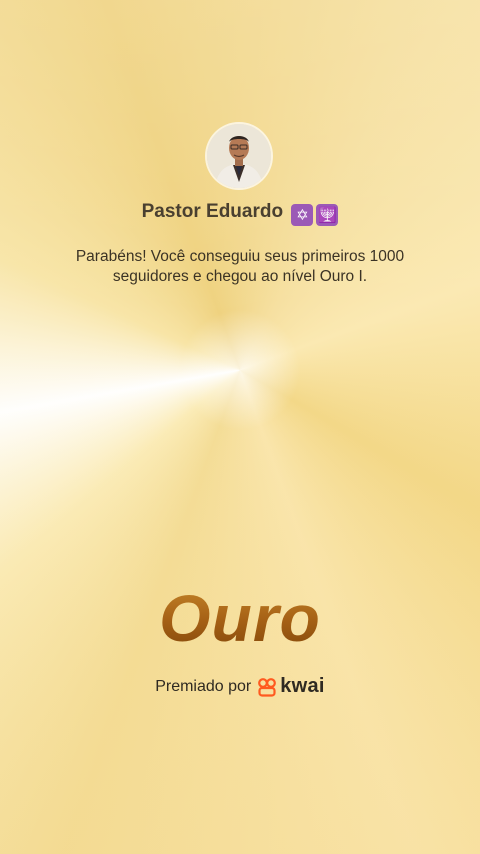 This screenshot has width=480, height=854. Describe the element at coordinates (203, 686) in the screenshot. I see `awarded-by-label: Premiado por` at that location.